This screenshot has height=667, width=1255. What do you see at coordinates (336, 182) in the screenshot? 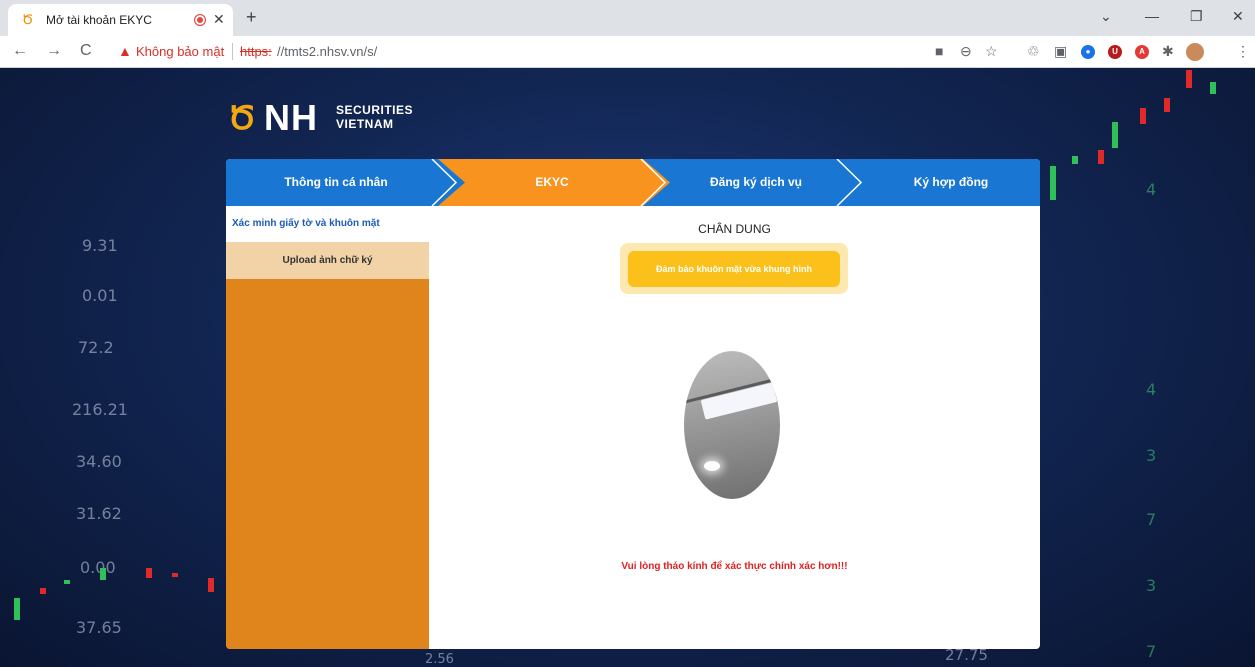
I see `step-personal-info: Thông tin cá nhân` at bounding box center [336, 182].